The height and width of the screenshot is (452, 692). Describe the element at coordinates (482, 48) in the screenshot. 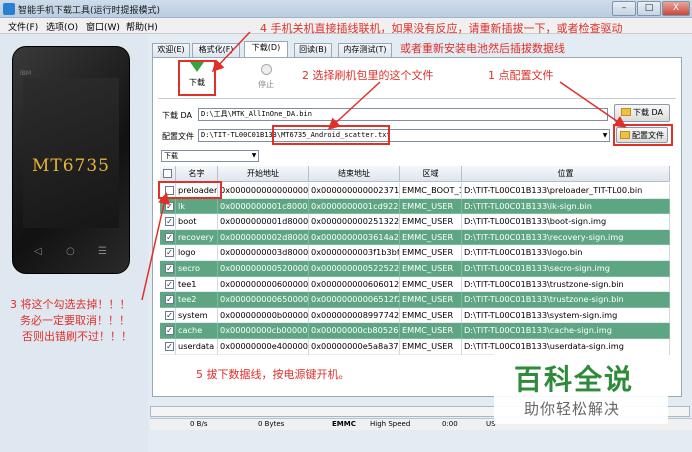

I see `annotation-step4-line2: 或者重新安装电池然后插拔数据线` at that location.